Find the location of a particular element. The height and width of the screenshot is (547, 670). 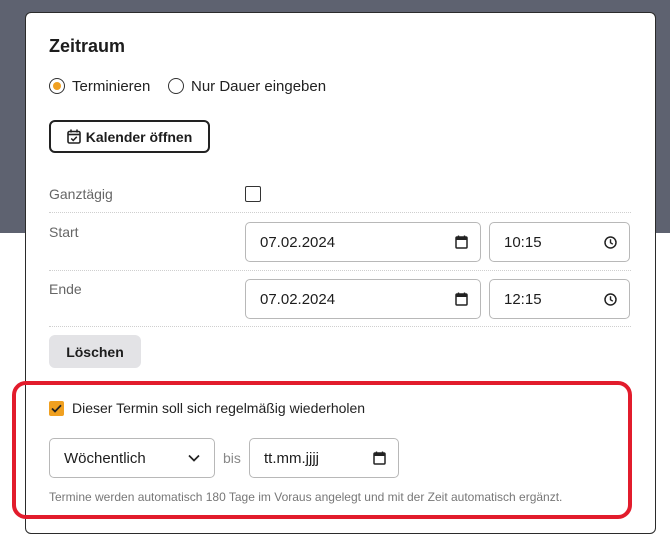

end-time-value: 12:15 is located at coordinates (523, 299).